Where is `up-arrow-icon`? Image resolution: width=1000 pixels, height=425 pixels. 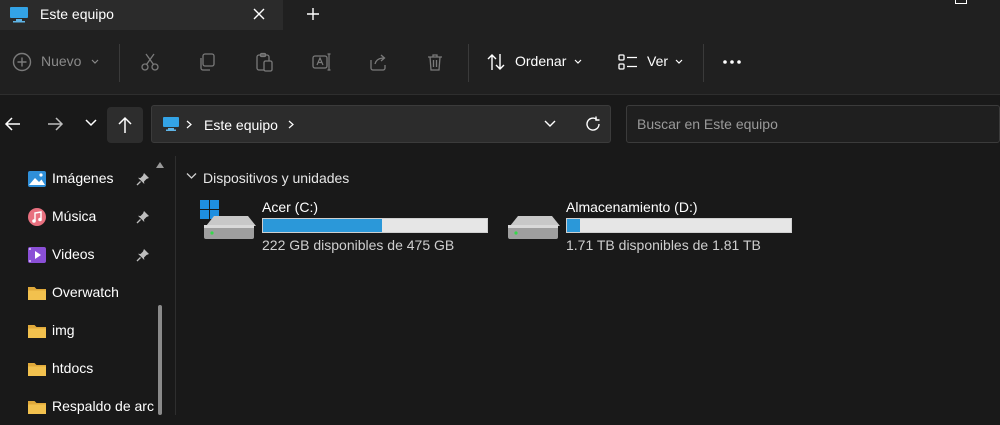 up-arrow-icon is located at coordinates (125, 125).